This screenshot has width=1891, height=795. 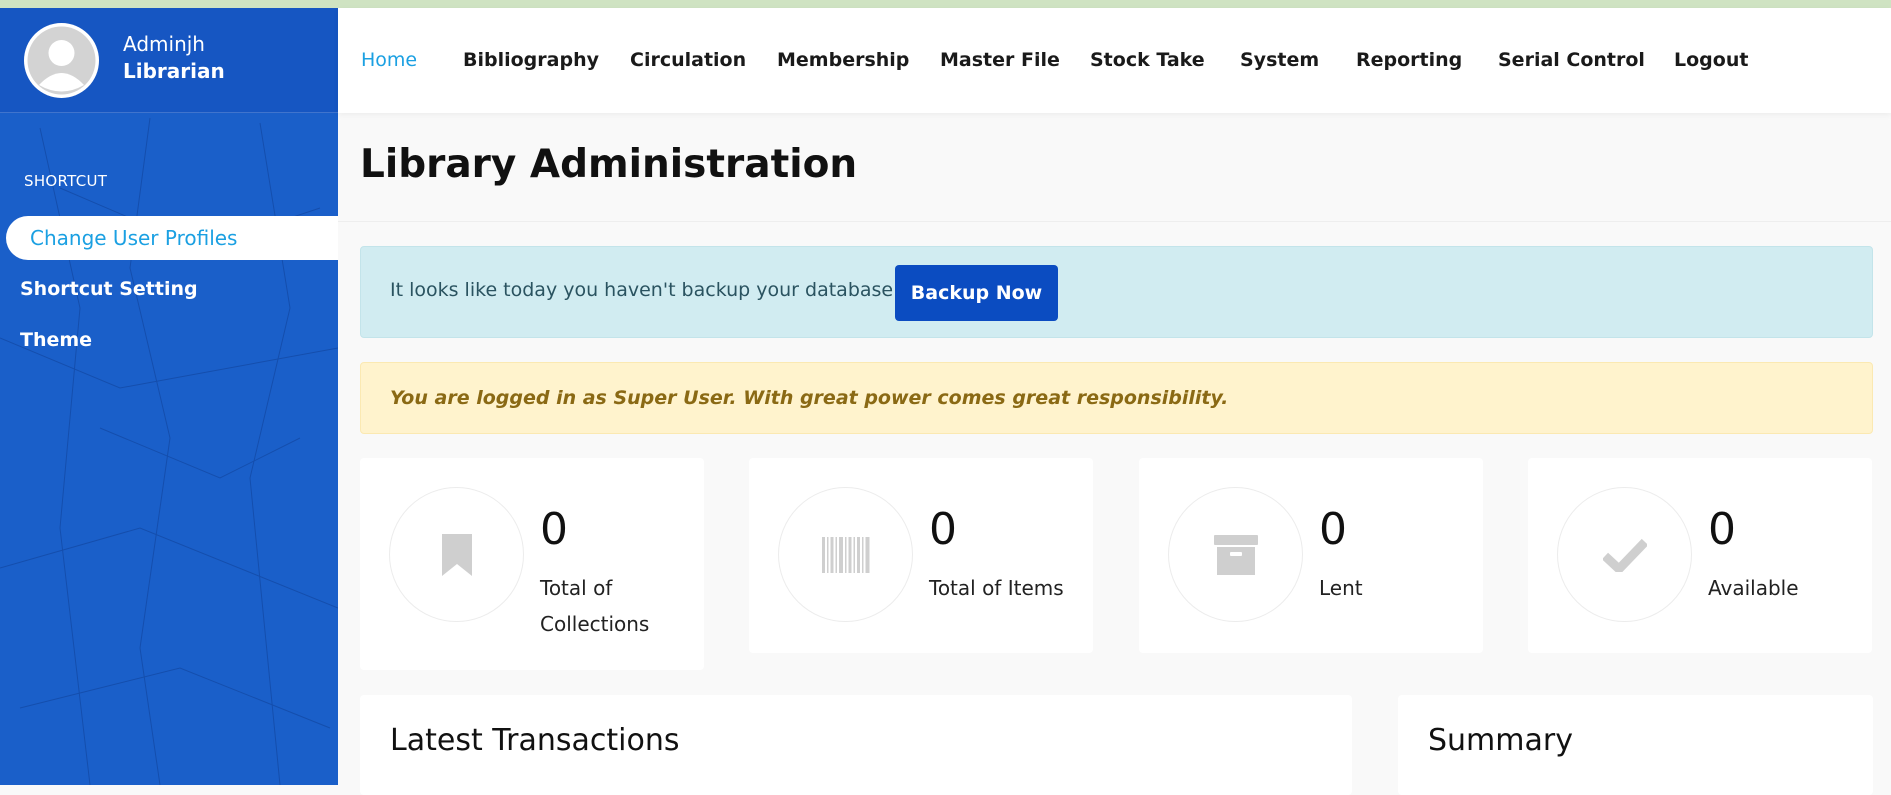 I want to click on sidebar-item-theme: Theme, so click(x=56, y=340).